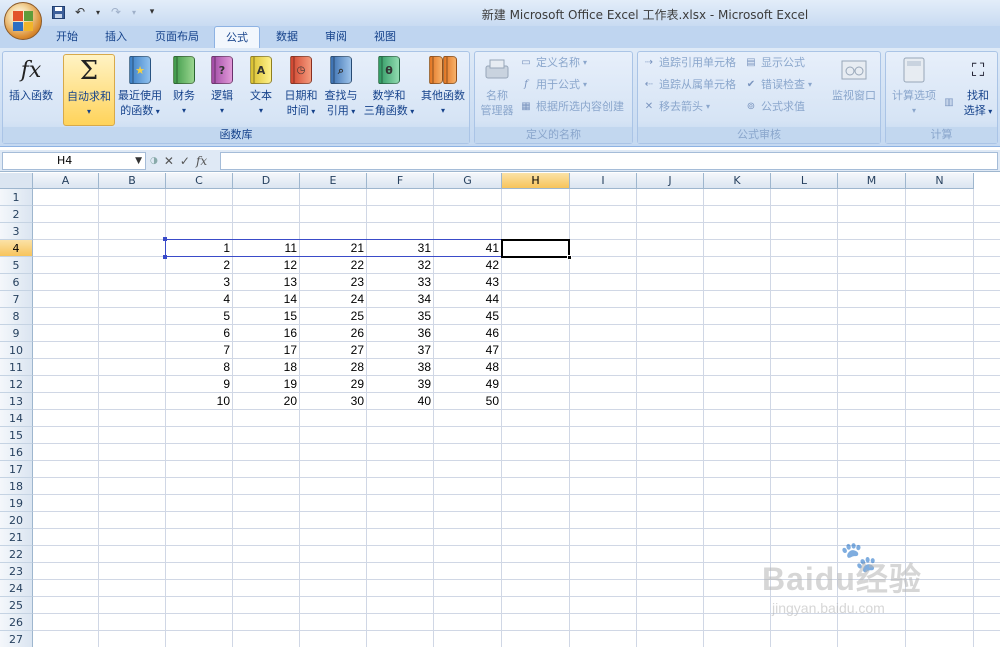  Describe the element at coordinates (138, 161) in the screenshot. I see `name-box-dropdown-icon: ▼` at that location.